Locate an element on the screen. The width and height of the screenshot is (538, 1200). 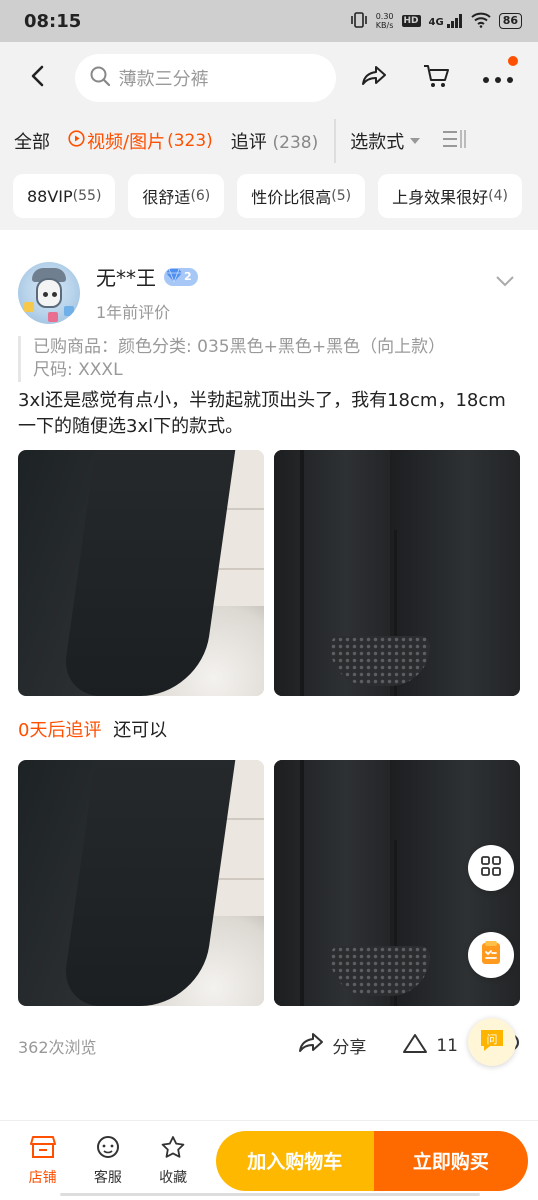
network-speed: 0.30 KB/s is located at coordinates (385, 21).